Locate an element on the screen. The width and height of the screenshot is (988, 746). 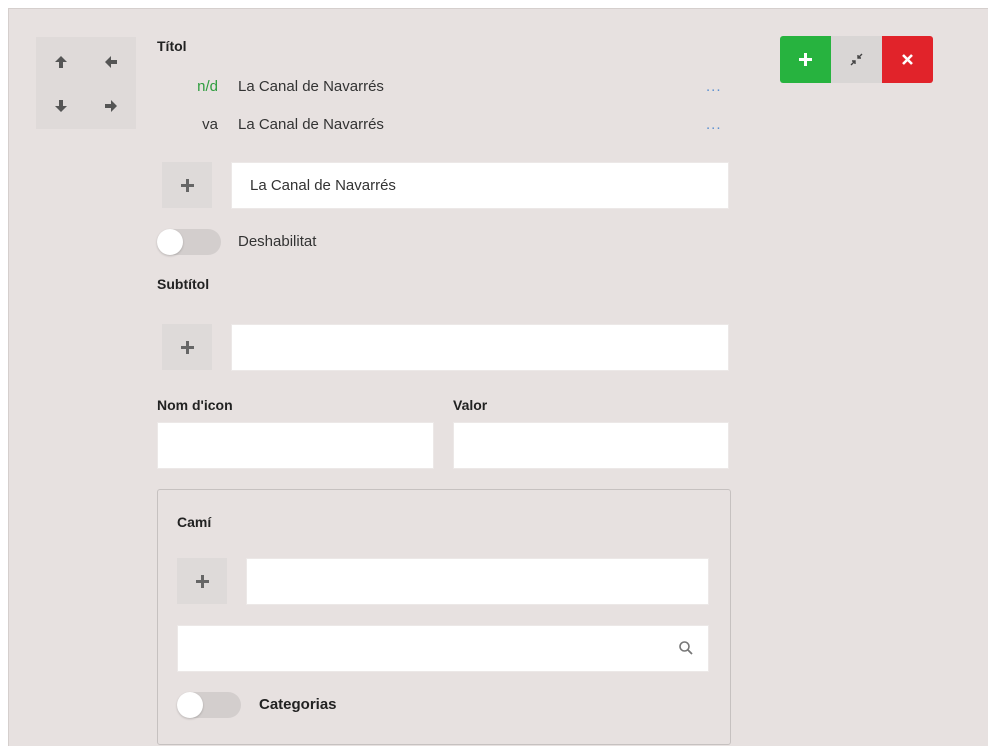
add-path-translation-button is located at coordinates (202, 581).